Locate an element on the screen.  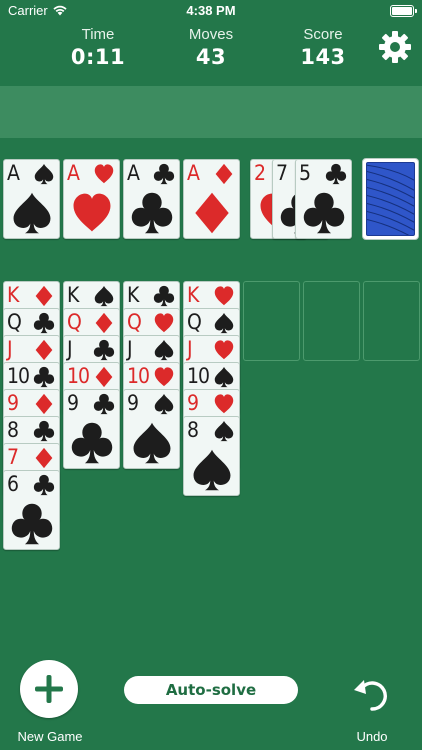
time-value: 0:11 is located at coordinates (98, 57).